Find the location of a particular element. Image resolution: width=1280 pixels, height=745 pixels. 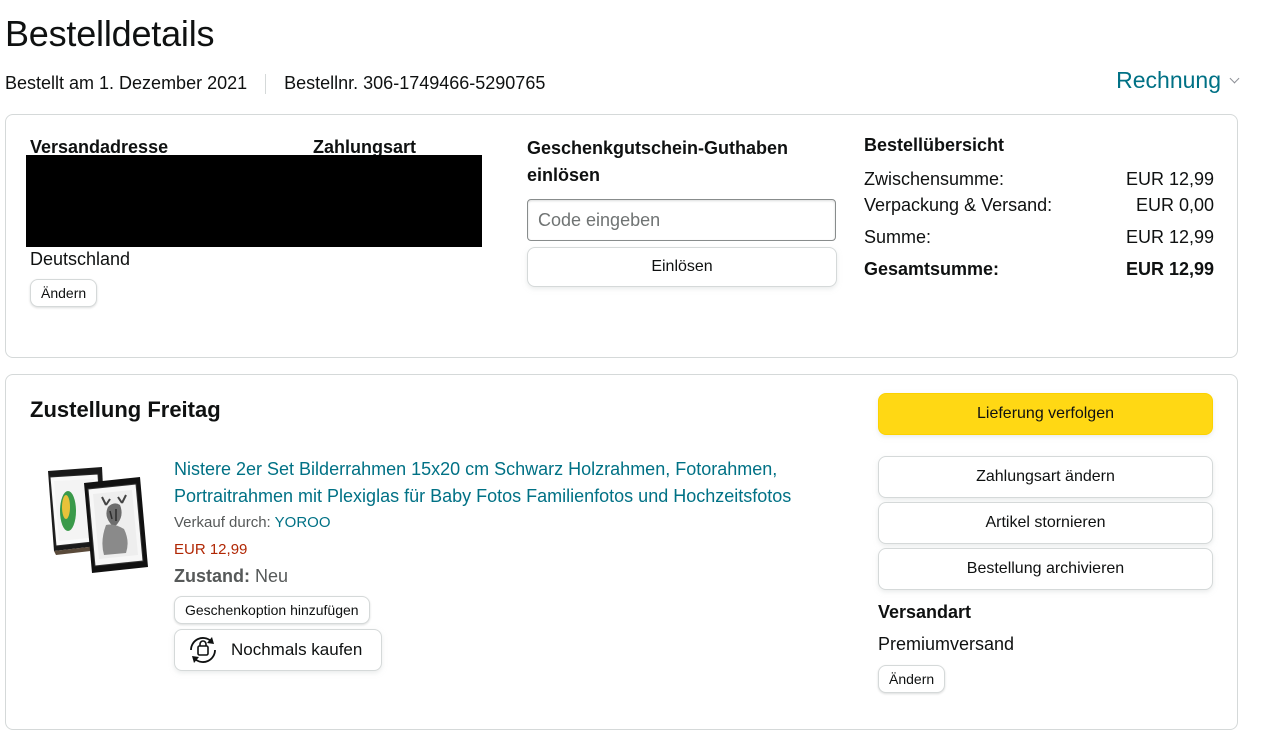

buy-again-button: Nochmals kaufen is located at coordinates (278, 650).